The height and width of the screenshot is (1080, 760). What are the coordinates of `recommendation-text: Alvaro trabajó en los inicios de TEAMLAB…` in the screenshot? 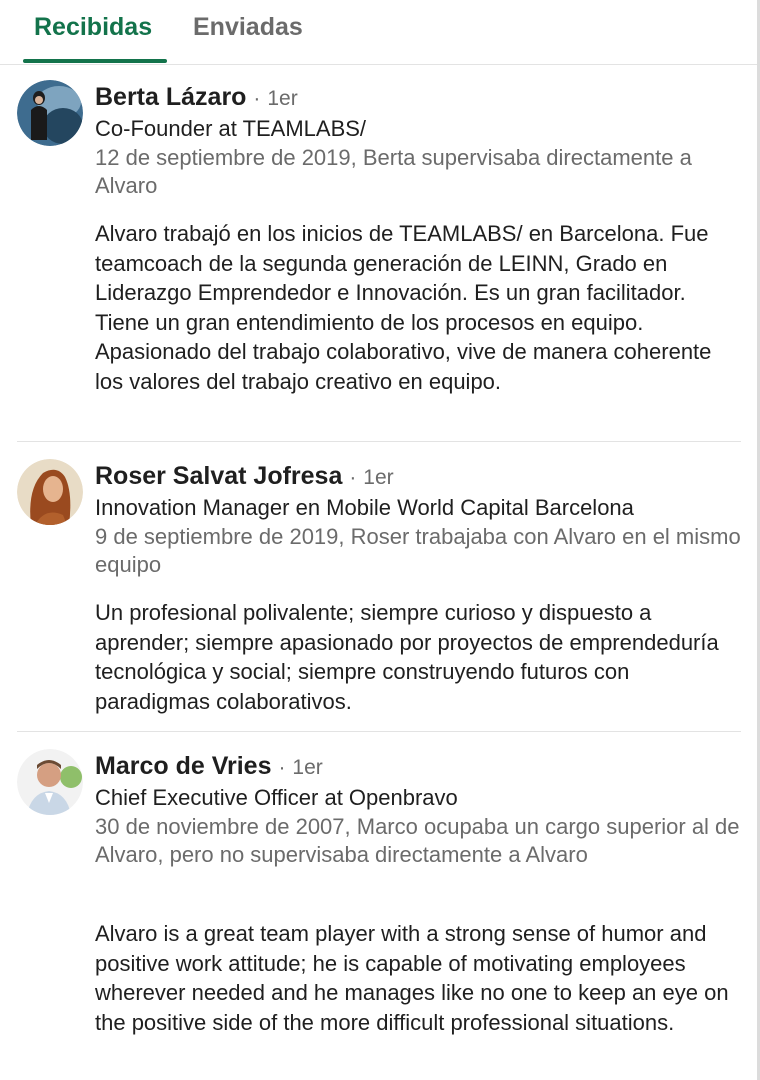 It's located at (403, 307).